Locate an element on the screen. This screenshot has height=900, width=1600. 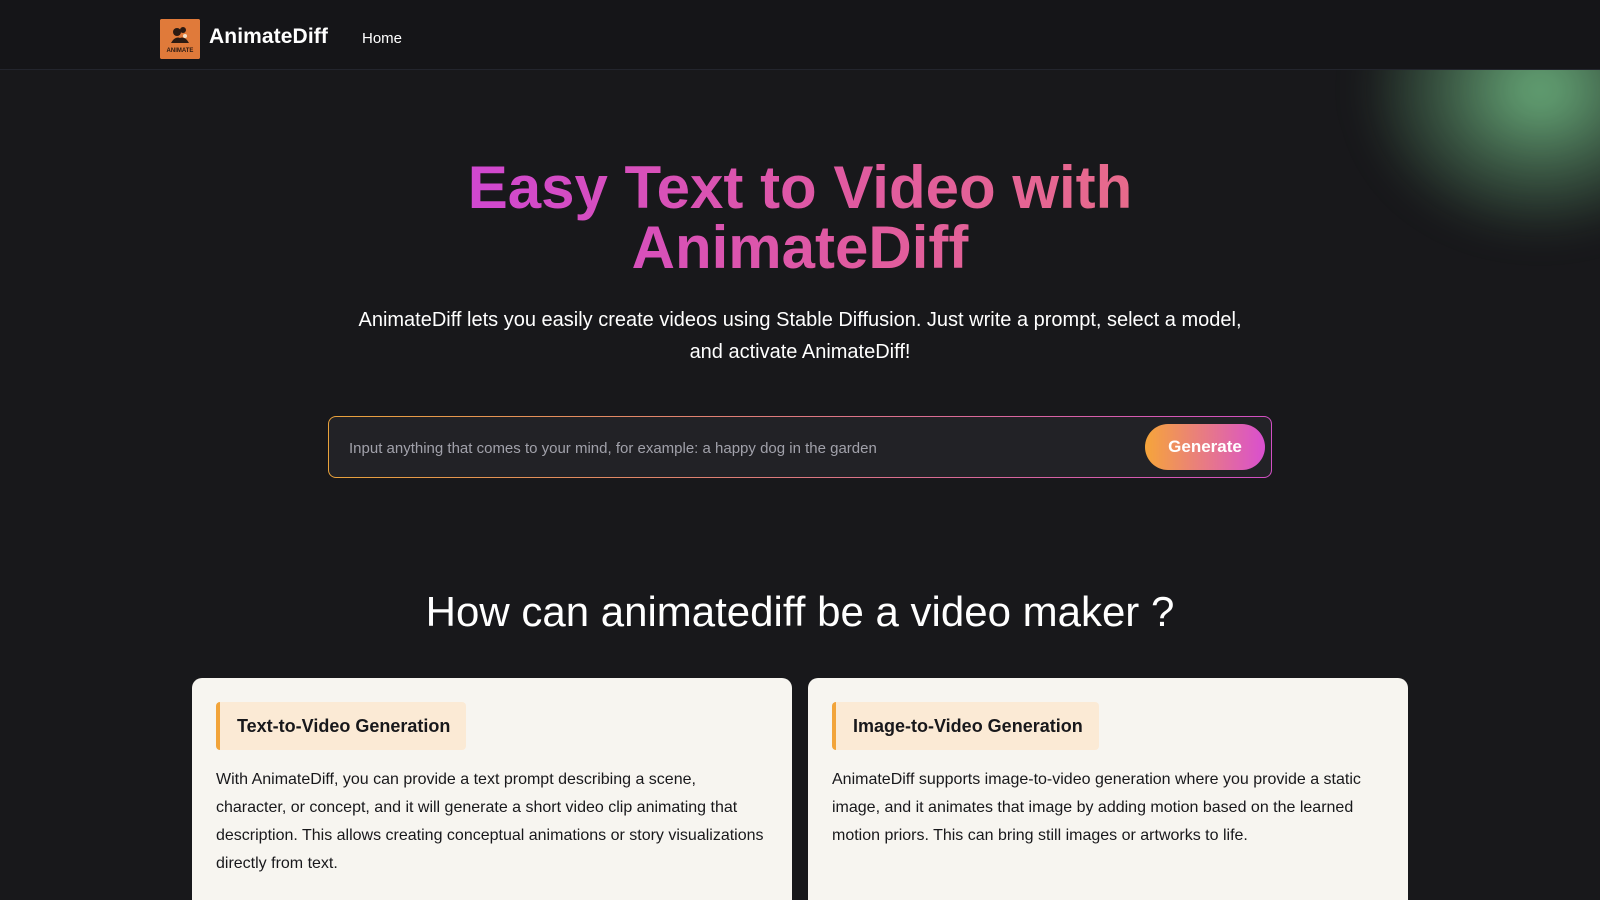
prompt-bar: Generate is located at coordinates (800, 447).